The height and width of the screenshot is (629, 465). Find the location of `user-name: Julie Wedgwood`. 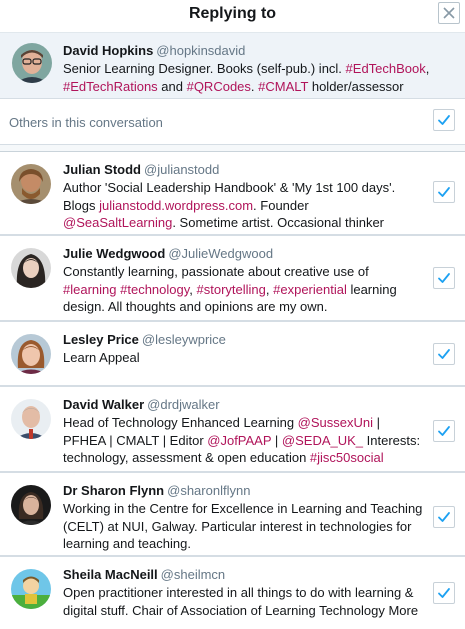

user-name: Julie Wedgwood is located at coordinates (114, 253).